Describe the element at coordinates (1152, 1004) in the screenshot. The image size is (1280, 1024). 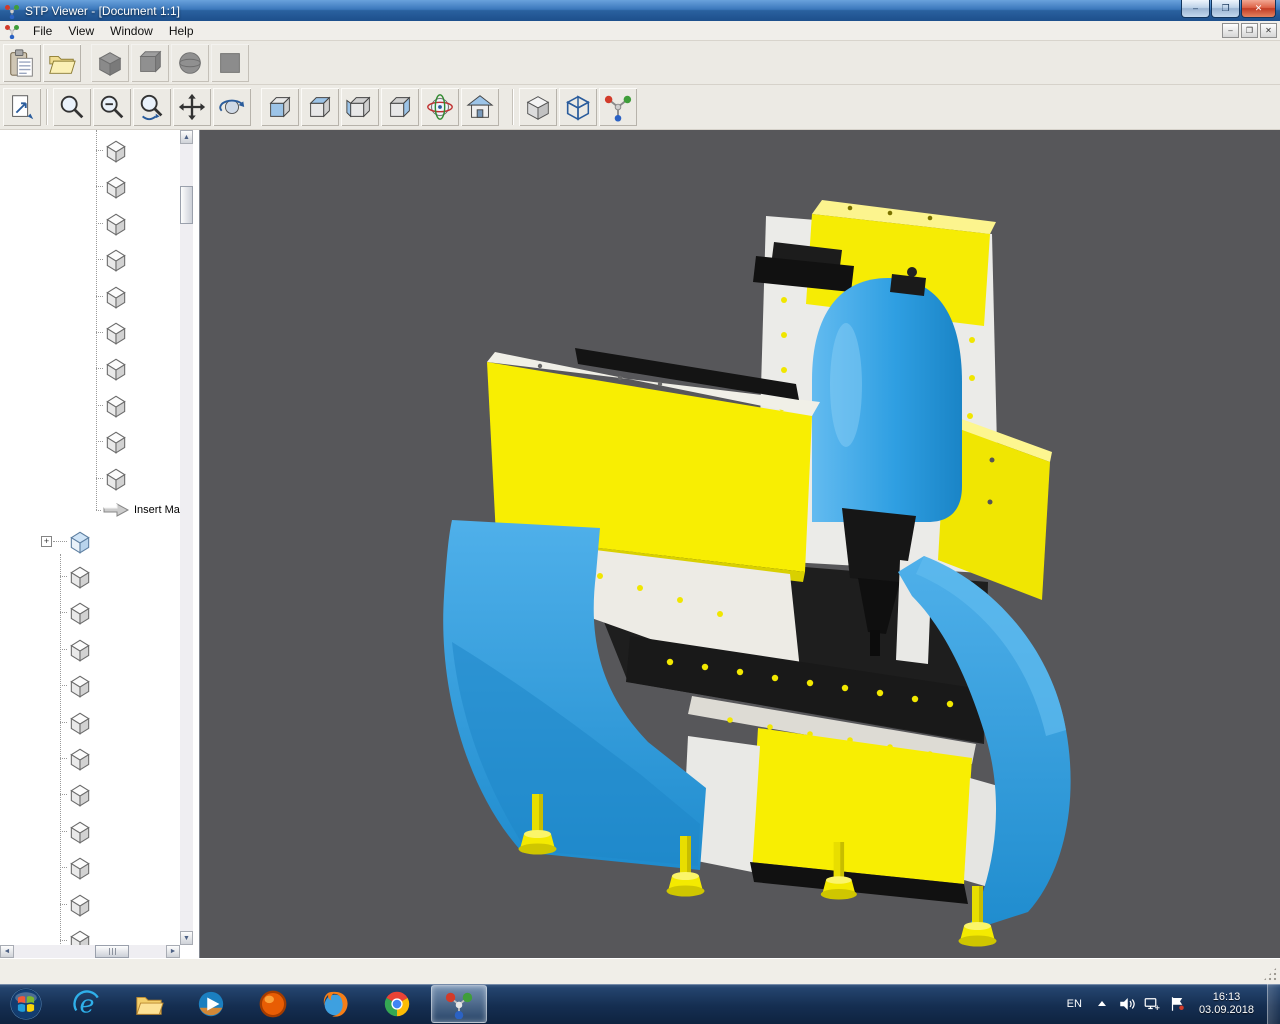
I see `network-button` at that location.